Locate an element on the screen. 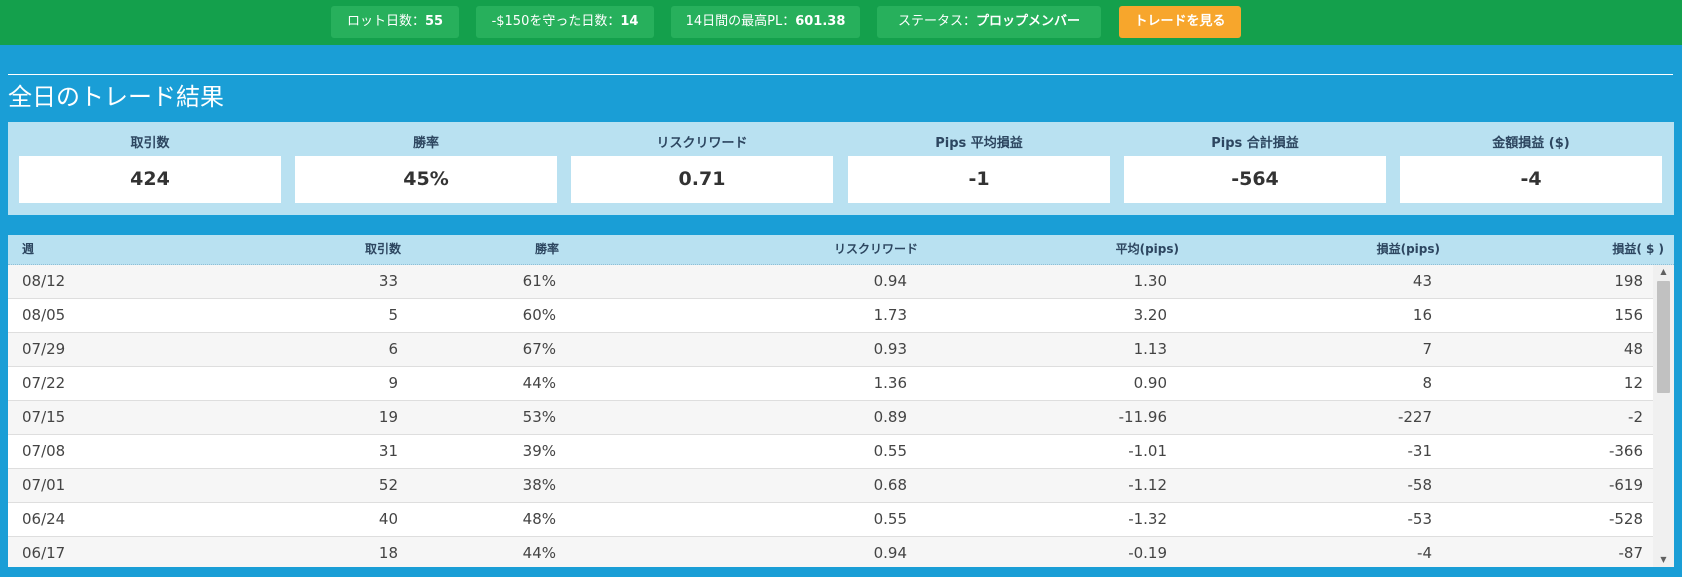 The width and height of the screenshot is (1682, 577). max-pl-value: 601.38 is located at coordinates (820, 21).